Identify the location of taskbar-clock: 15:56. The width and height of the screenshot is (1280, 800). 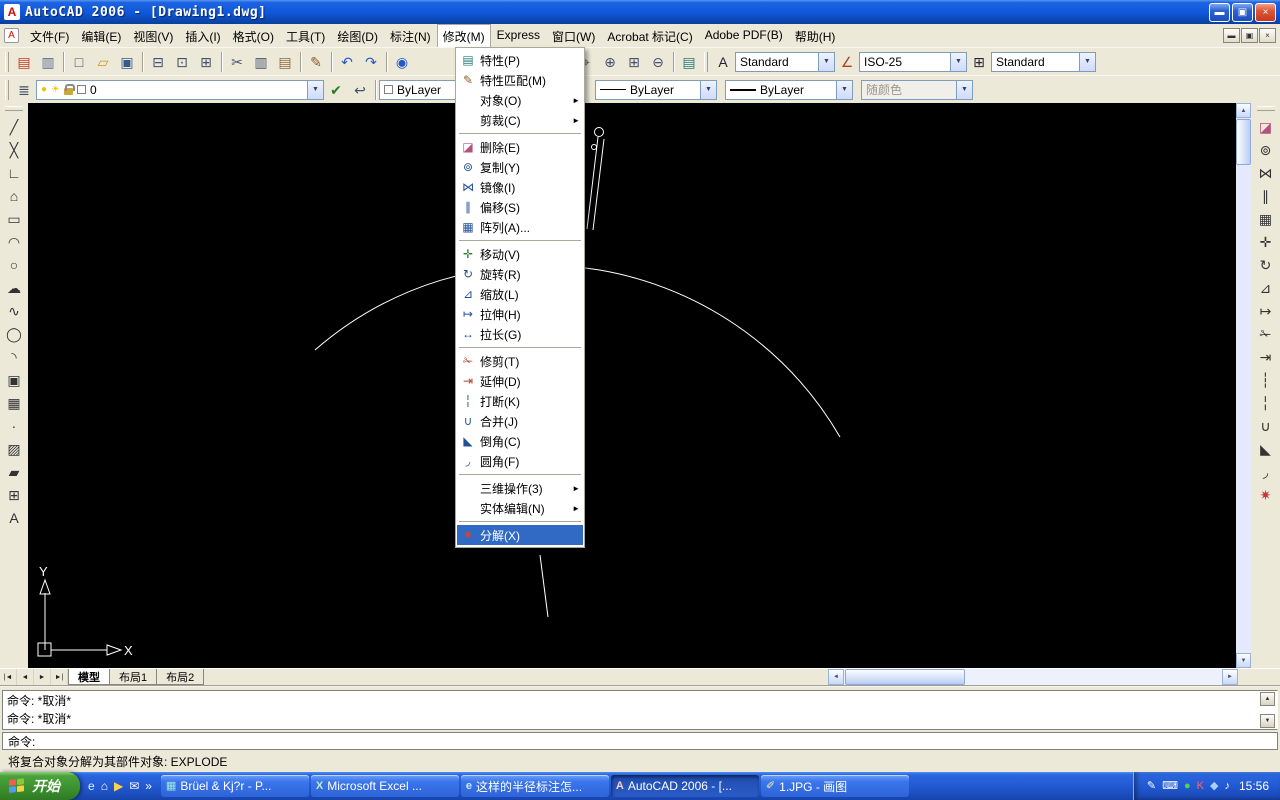
(1254, 786).